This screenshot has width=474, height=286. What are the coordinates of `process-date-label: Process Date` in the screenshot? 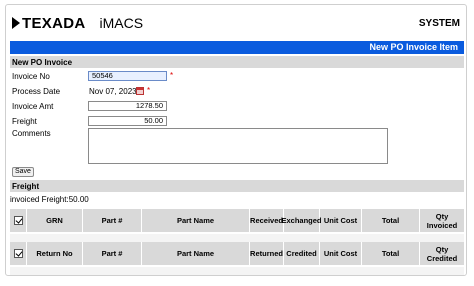 It's located at (36, 91).